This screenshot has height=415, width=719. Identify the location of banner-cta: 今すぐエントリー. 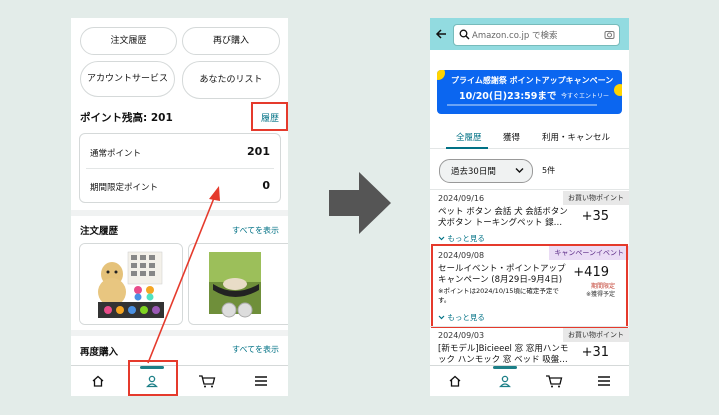
(585, 95).